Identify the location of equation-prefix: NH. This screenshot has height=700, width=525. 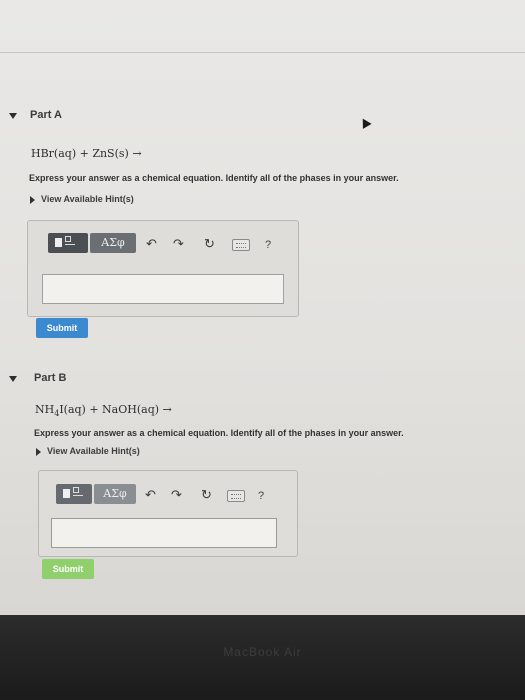
(45, 409).